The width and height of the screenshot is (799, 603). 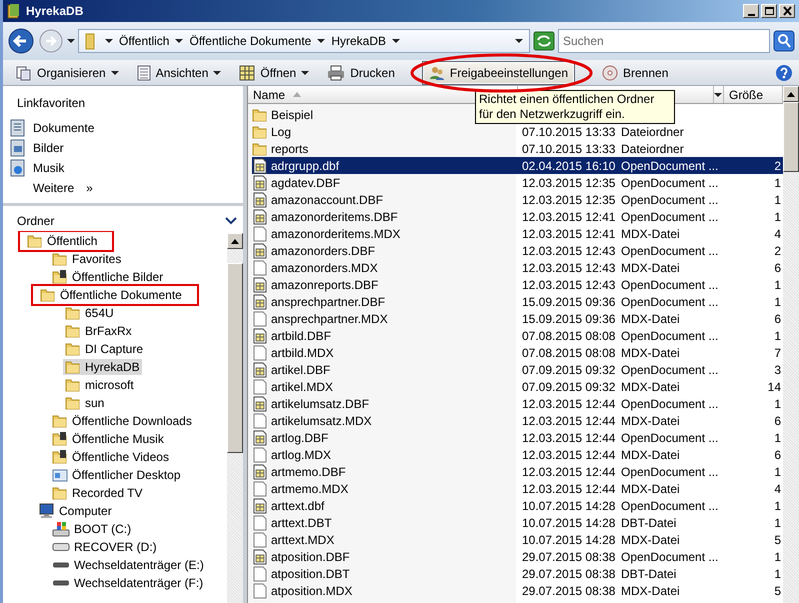 What do you see at coordinates (361, 72) in the screenshot?
I see `toolbar-button: Drucken` at bounding box center [361, 72].